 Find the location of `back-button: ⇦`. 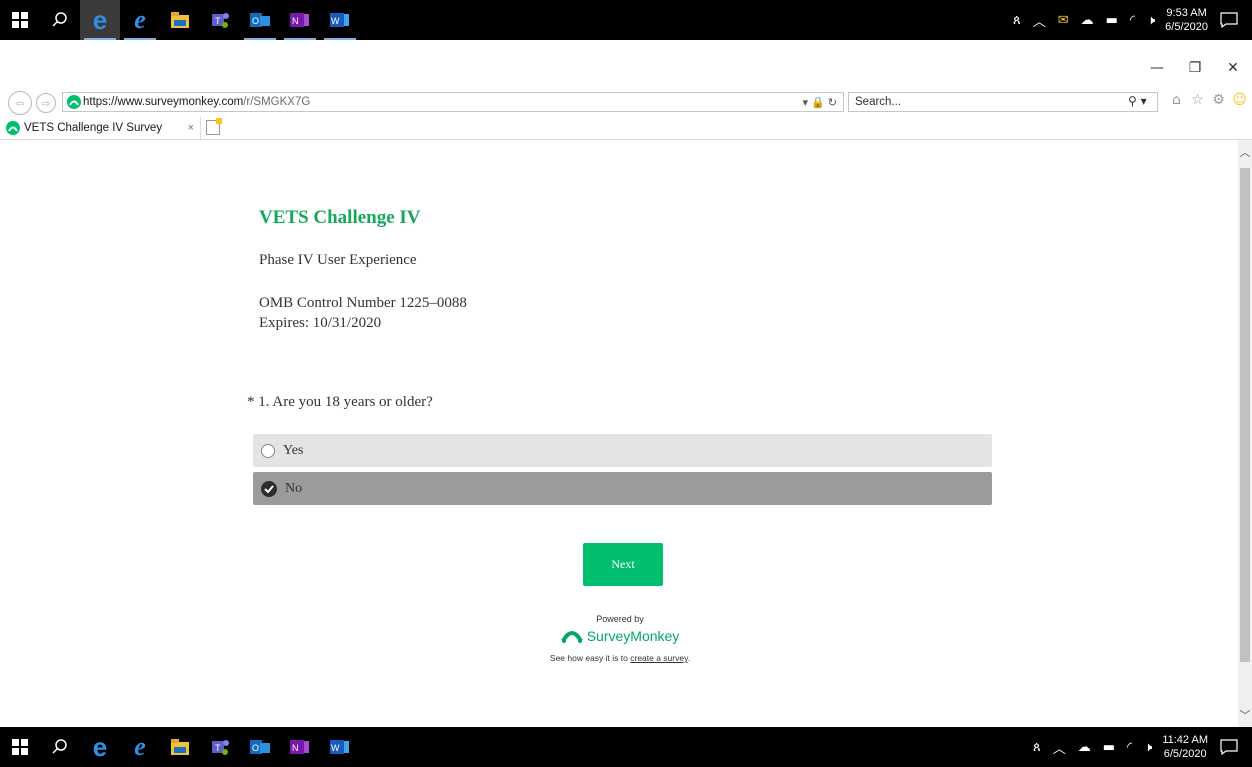

back-button: ⇦ is located at coordinates (20, 103).